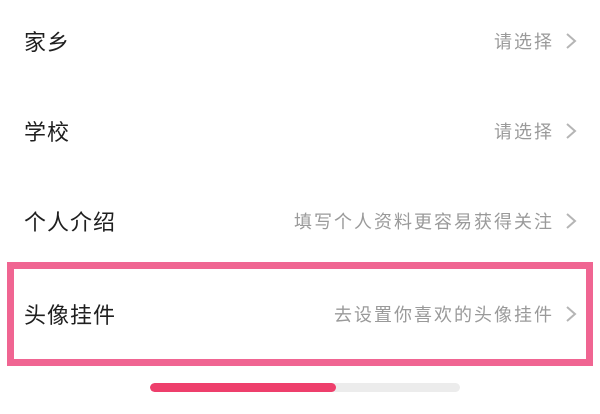  I want to click on setting-value-group-hometown: 请选择, so click(536, 41).